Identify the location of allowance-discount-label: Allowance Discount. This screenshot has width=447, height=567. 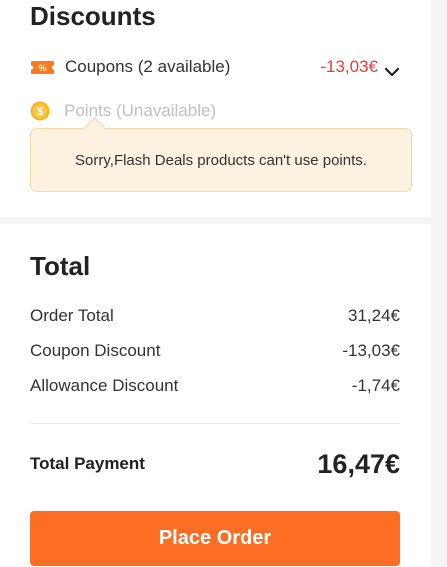
(104, 385).